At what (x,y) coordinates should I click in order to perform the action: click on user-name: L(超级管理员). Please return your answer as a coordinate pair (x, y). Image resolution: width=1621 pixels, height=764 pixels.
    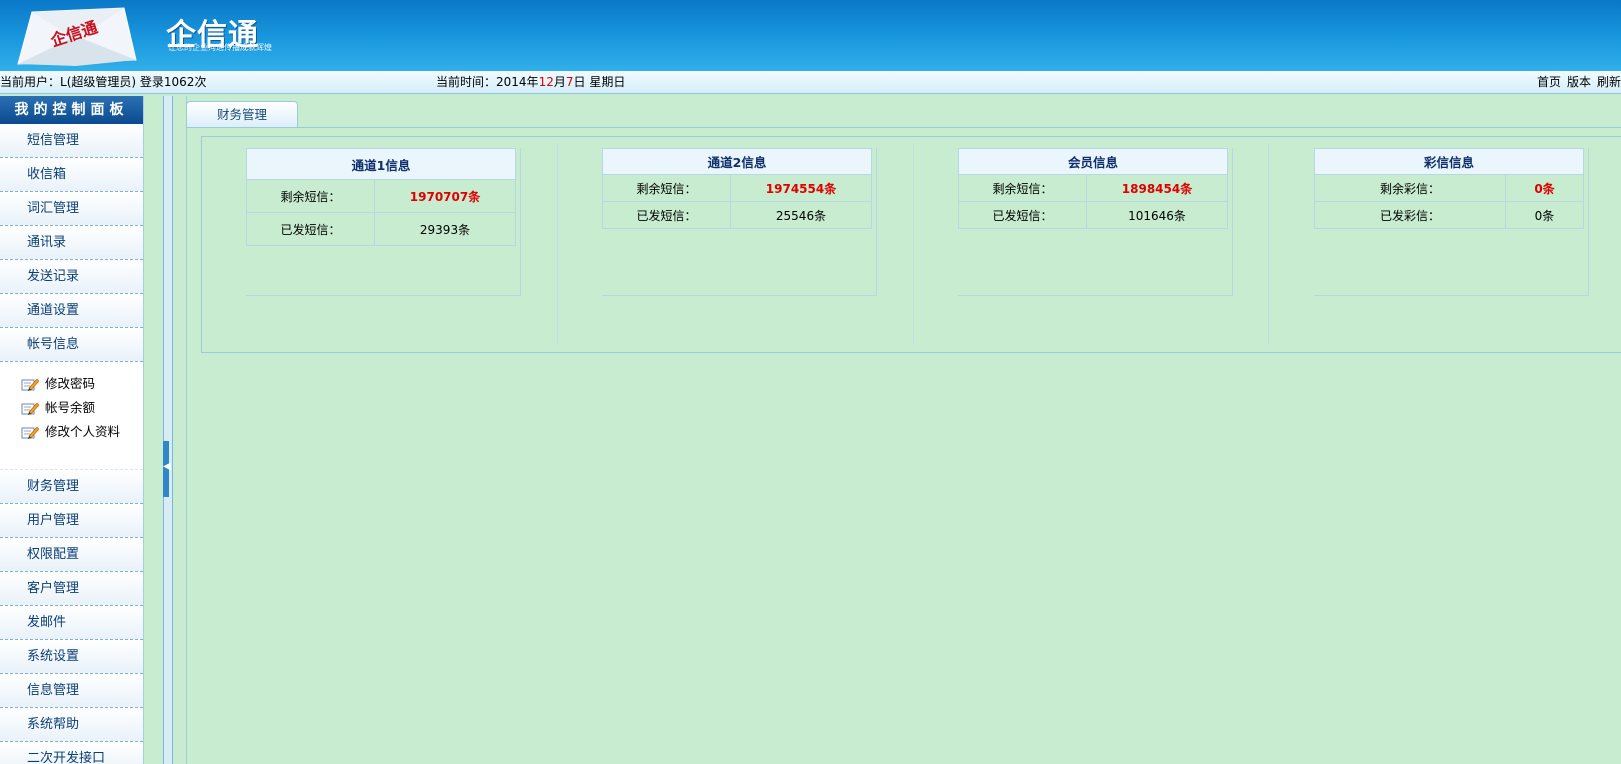
    Looking at the image, I should click on (98, 82).